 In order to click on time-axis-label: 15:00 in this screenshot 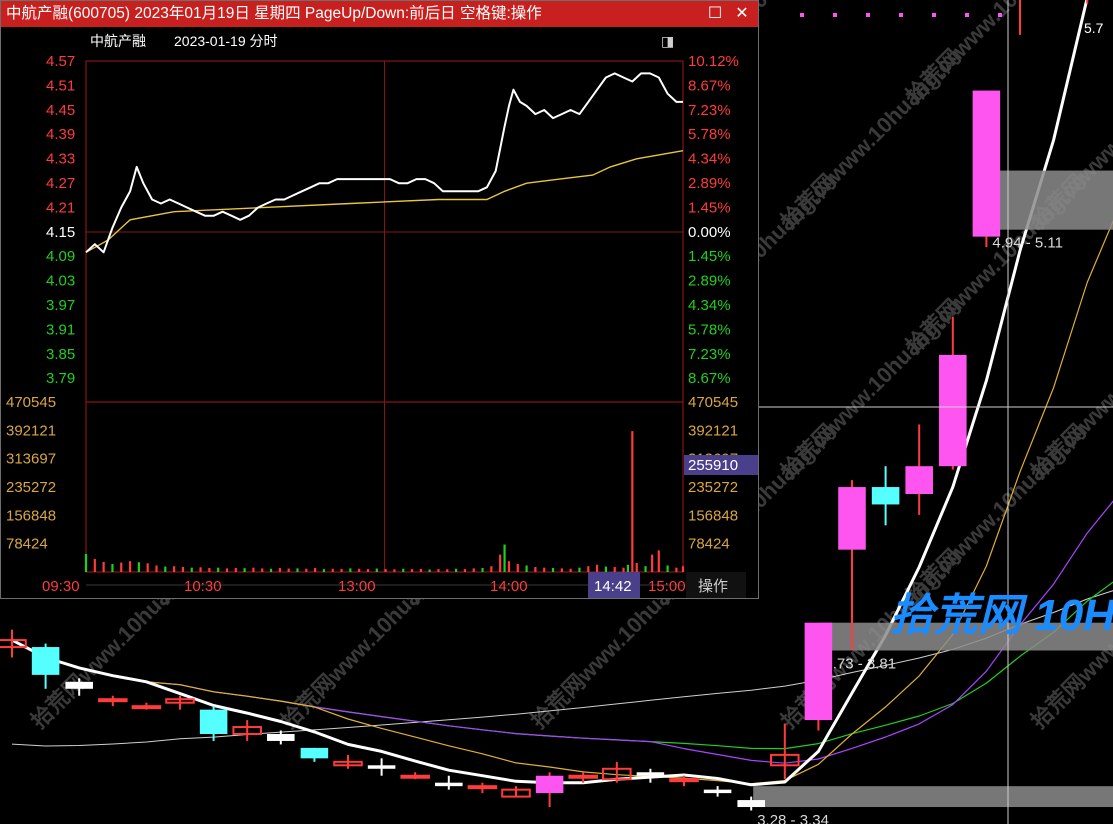, I will do `click(667, 586)`.